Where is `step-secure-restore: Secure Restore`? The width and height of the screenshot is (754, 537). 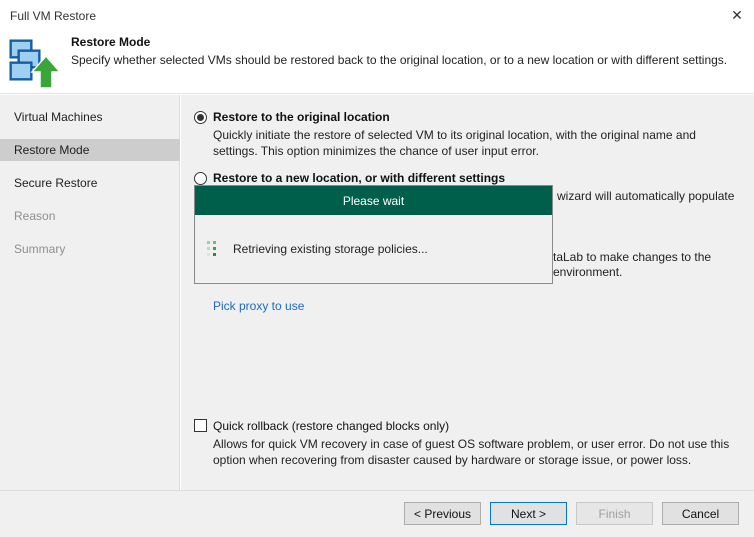 step-secure-restore: Secure Restore is located at coordinates (90, 183).